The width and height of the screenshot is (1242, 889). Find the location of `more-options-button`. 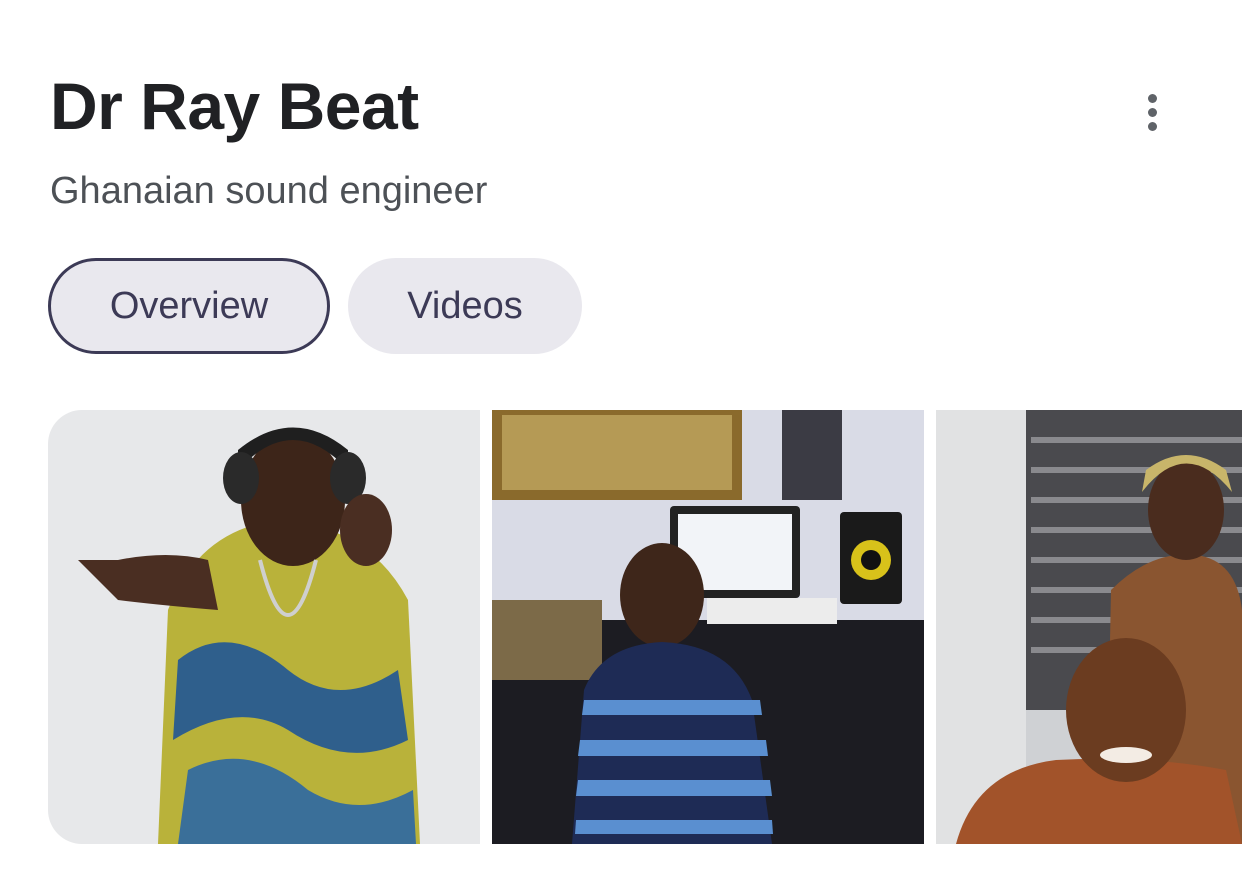

more-options-button is located at coordinates (1152, 112).